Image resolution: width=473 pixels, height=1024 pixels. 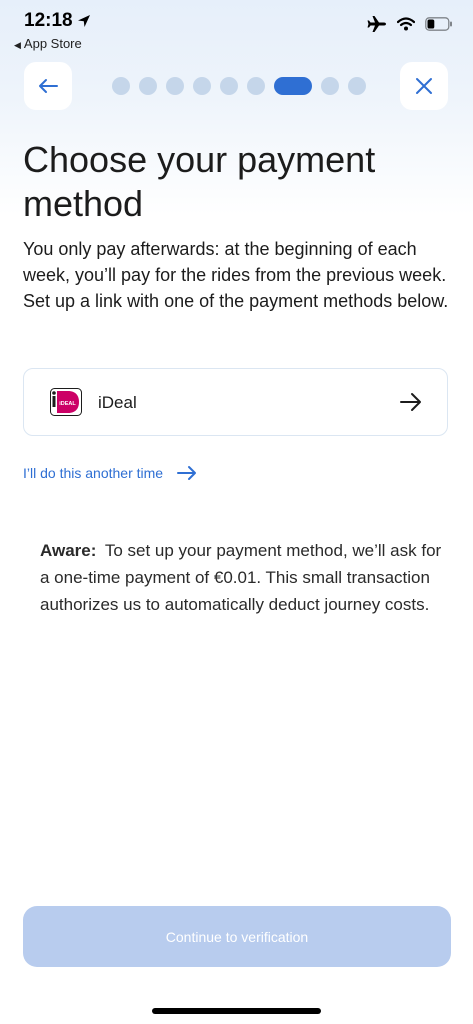 I want to click on arrow-left-icon, so click(x=48, y=86).